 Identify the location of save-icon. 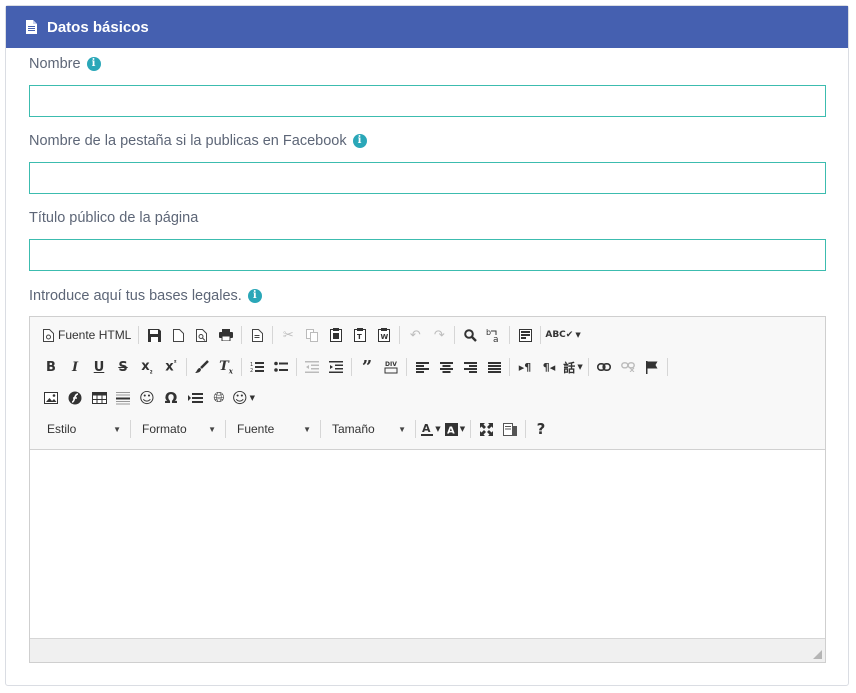
(154, 335).